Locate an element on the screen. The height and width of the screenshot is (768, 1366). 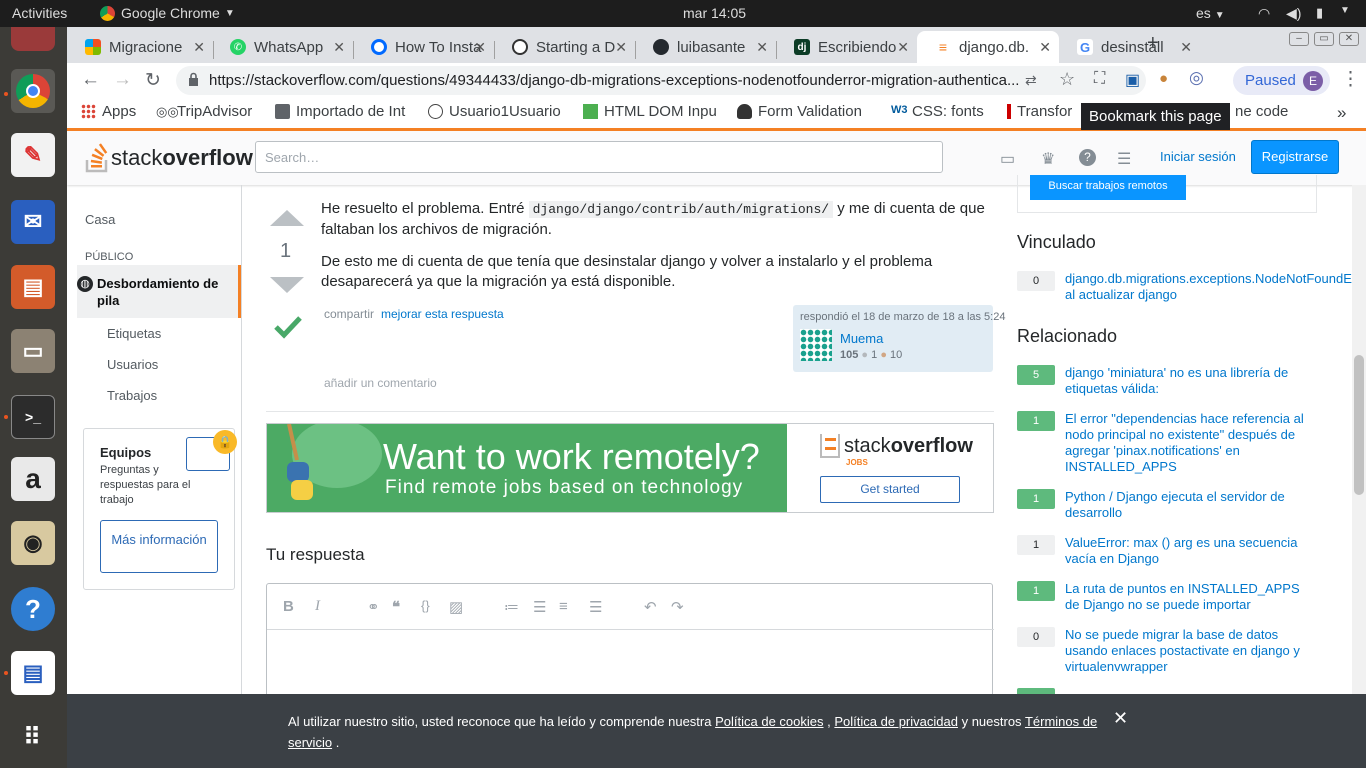
close-window-button: ✕ is located at coordinates (1349, 39).